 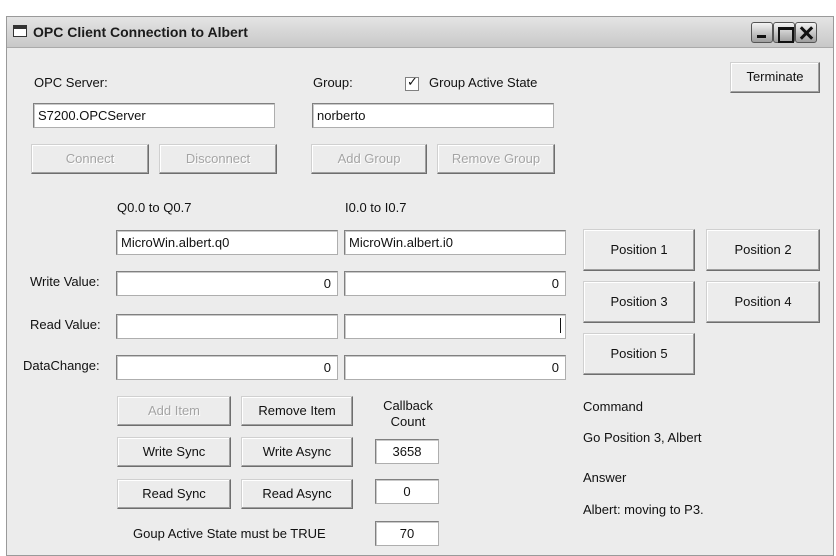 What do you see at coordinates (483, 82) in the screenshot?
I see `group-active-state-label: Group Active State` at bounding box center [483, 82].